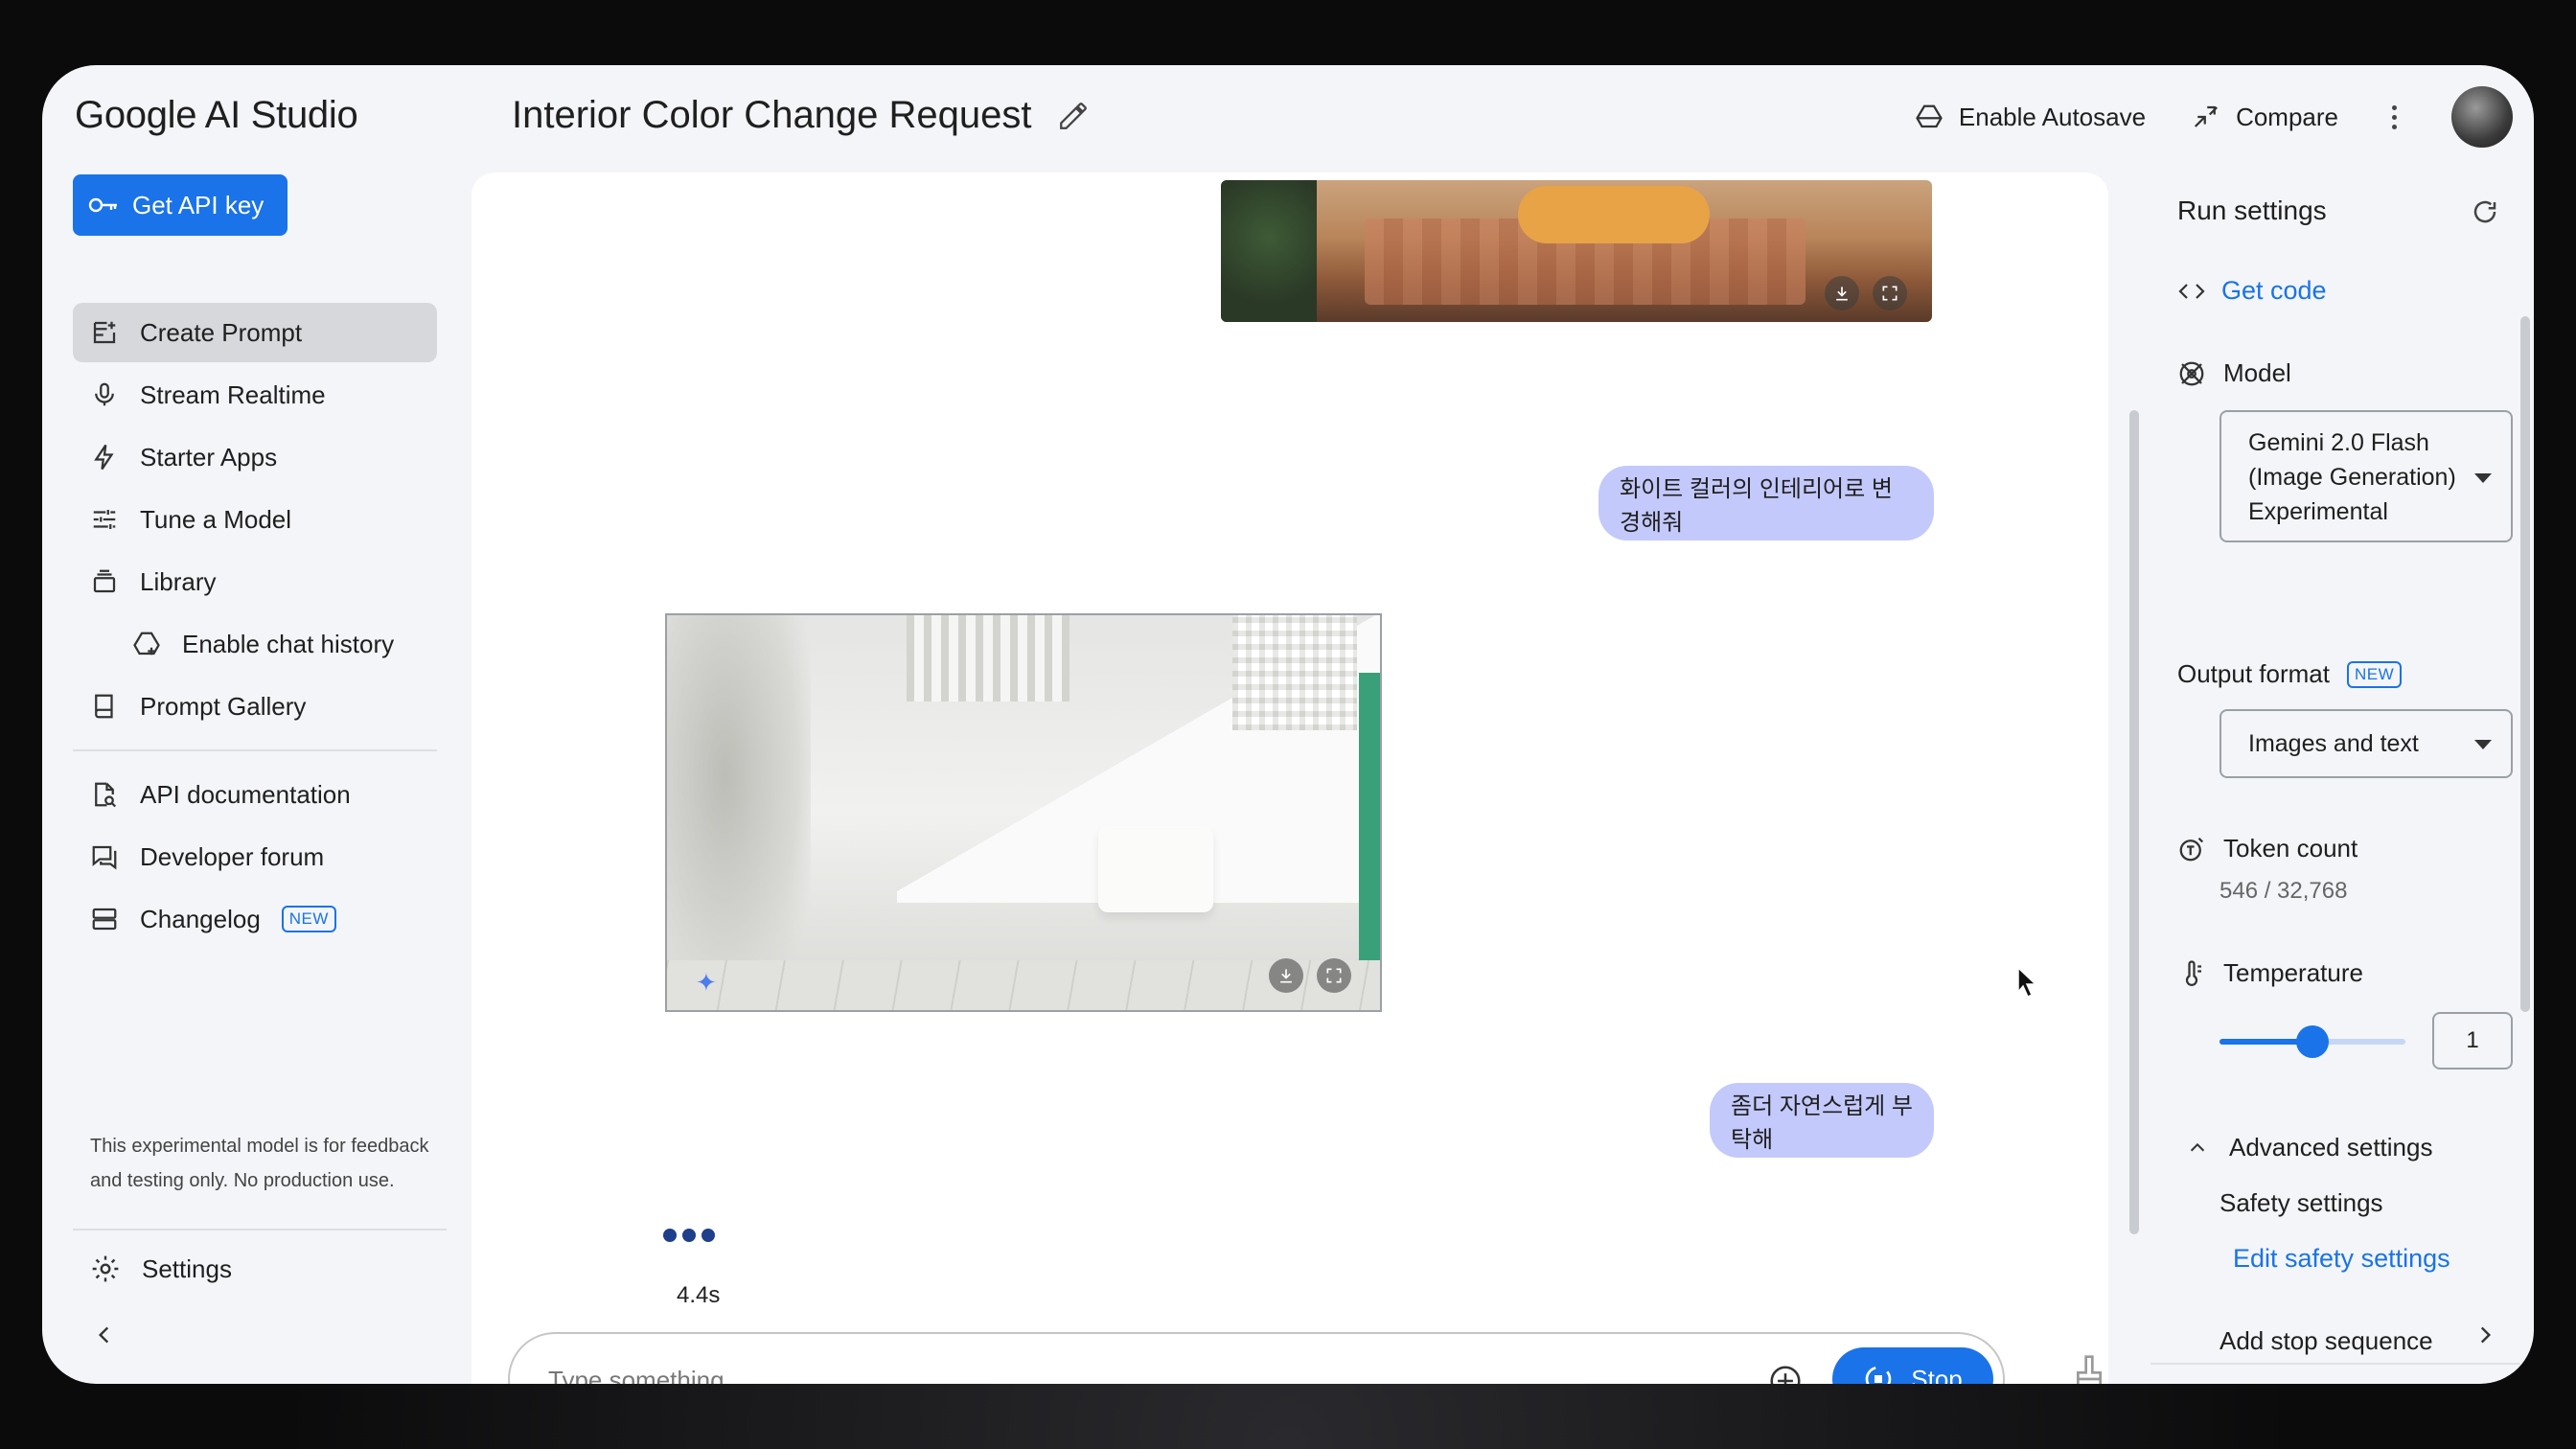  What do you see at coordinates (2293, 972) in the screenshot?
I see `temperature-label: Temperature` at bounding box center [2293, 972].